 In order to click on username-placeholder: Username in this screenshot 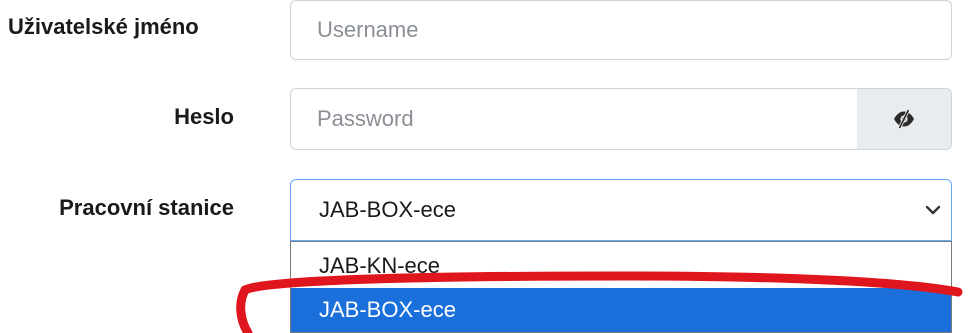, I will do `click(368, 29)`.